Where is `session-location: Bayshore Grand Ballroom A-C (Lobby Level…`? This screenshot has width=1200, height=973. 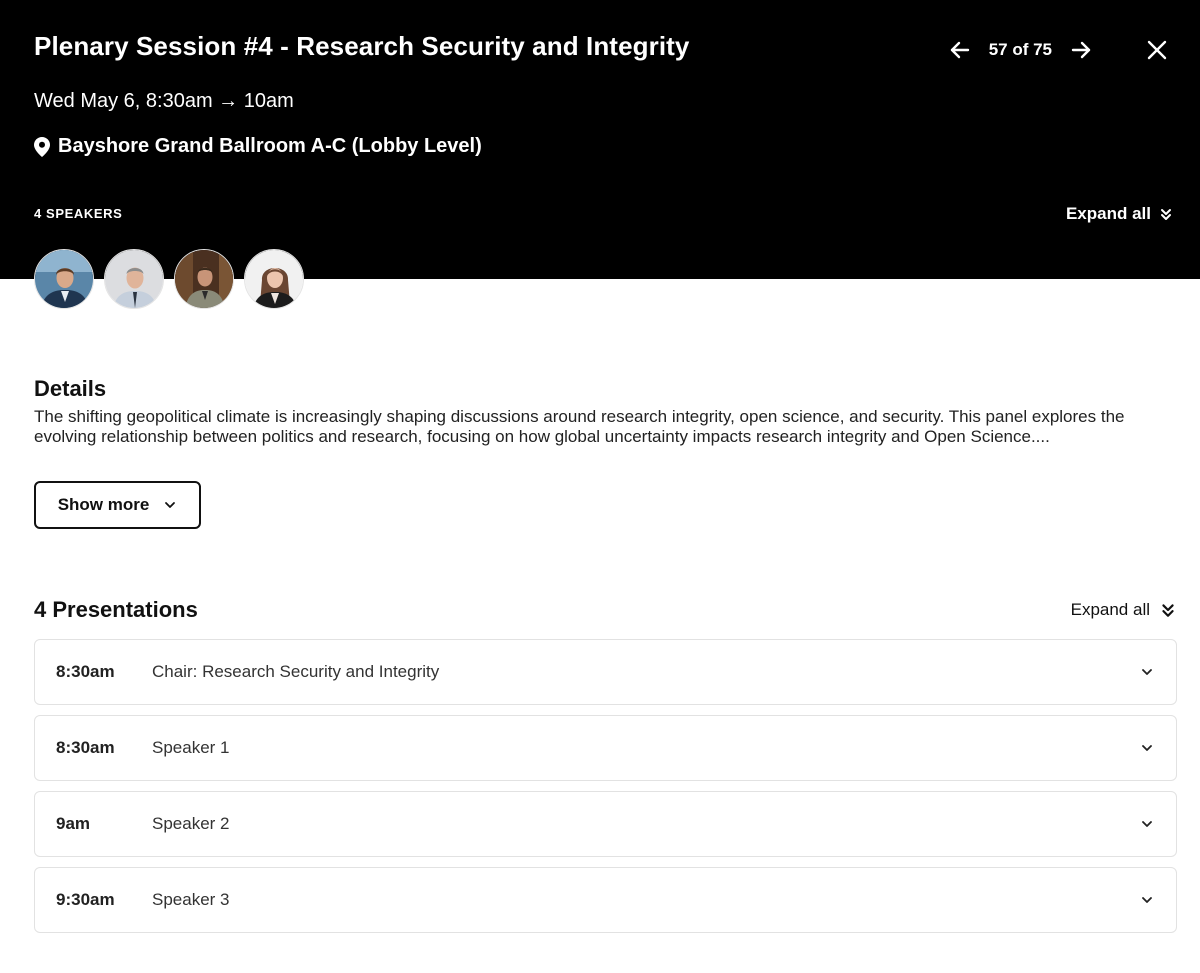 session-location: Bayshore Grand Ballroom A-C (Lobby Level… is located at coordinates (258, 146).